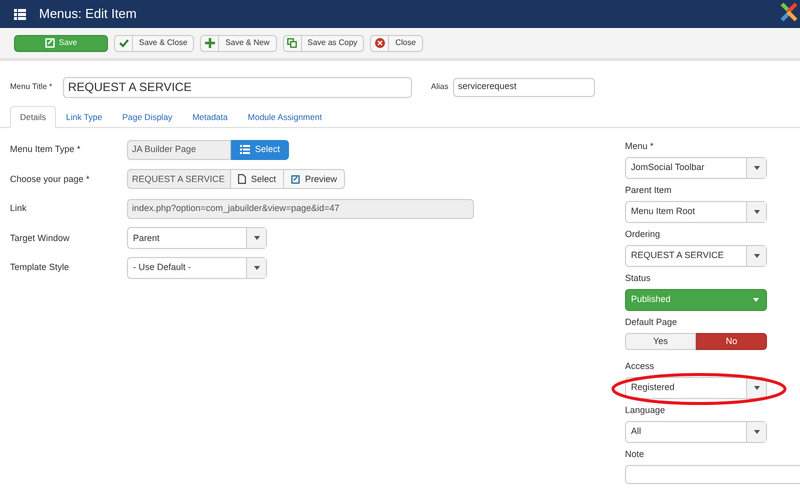 The image size is (800, 495). I want to click on toolbar-button: Close, so click(396, 43).